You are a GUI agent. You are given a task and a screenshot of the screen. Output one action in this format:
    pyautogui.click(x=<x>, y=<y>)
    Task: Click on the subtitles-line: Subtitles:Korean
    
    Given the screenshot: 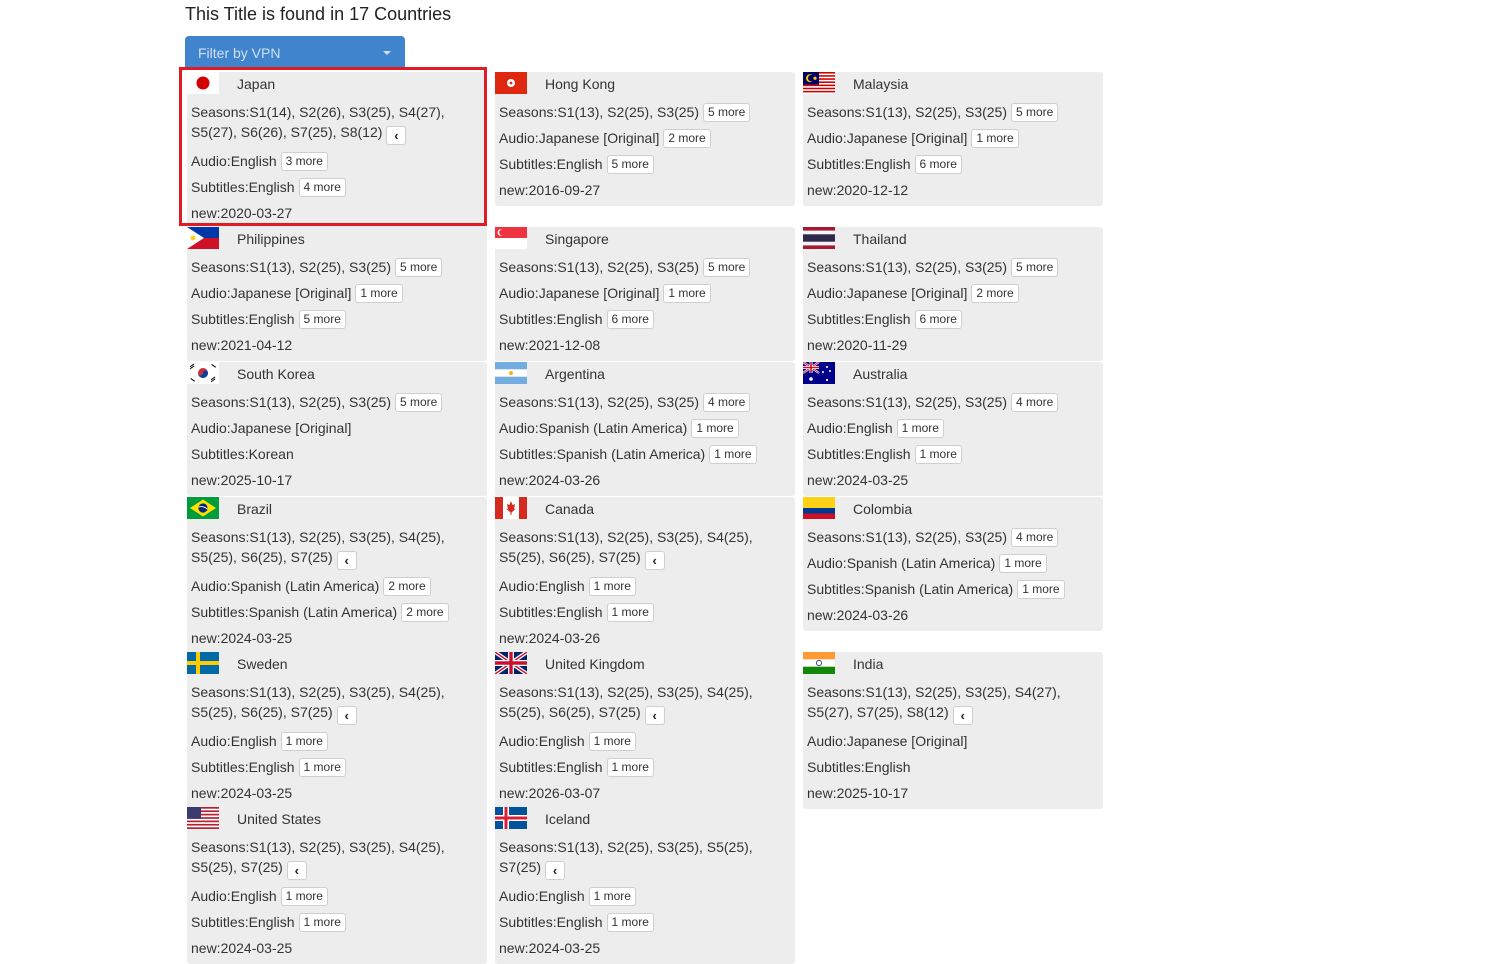 What is the action you would take?
    pyautogui.click(x=332, y=454)
    